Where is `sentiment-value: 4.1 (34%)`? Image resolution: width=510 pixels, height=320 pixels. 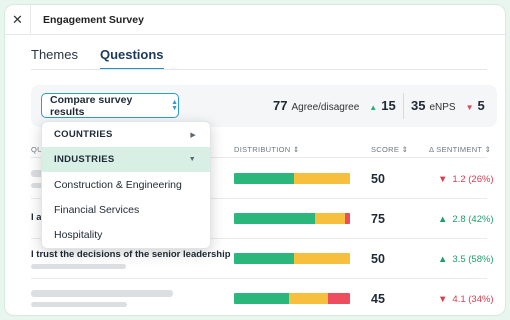
sentiment-value: 4.1 (34%) is located at coordinates (473, 299).